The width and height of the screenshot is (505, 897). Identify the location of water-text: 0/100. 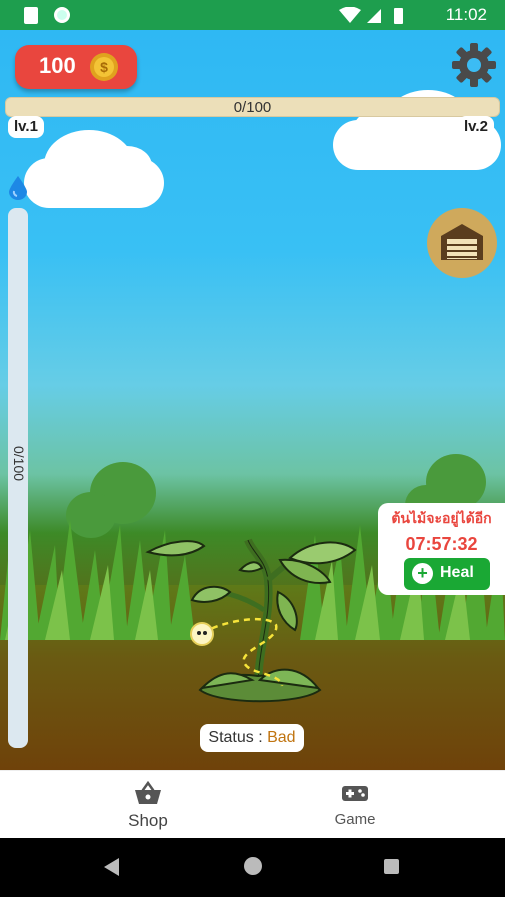
(19, 464).